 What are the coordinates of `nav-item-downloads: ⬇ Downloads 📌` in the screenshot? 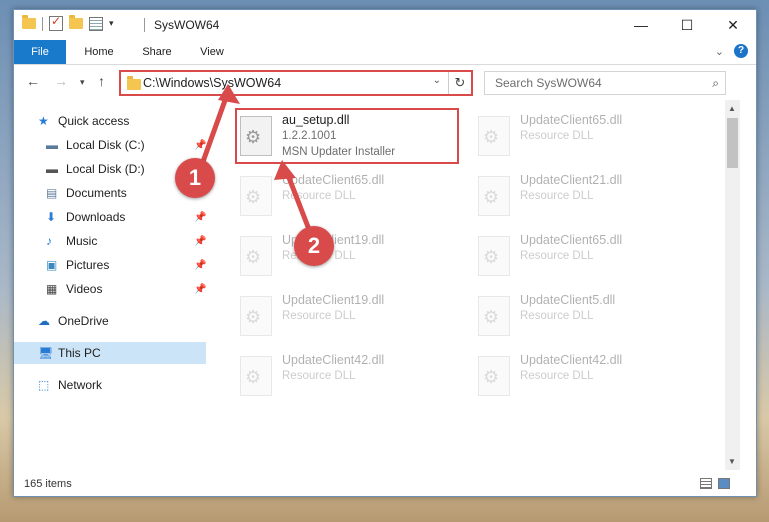 It's located at (111, 217).